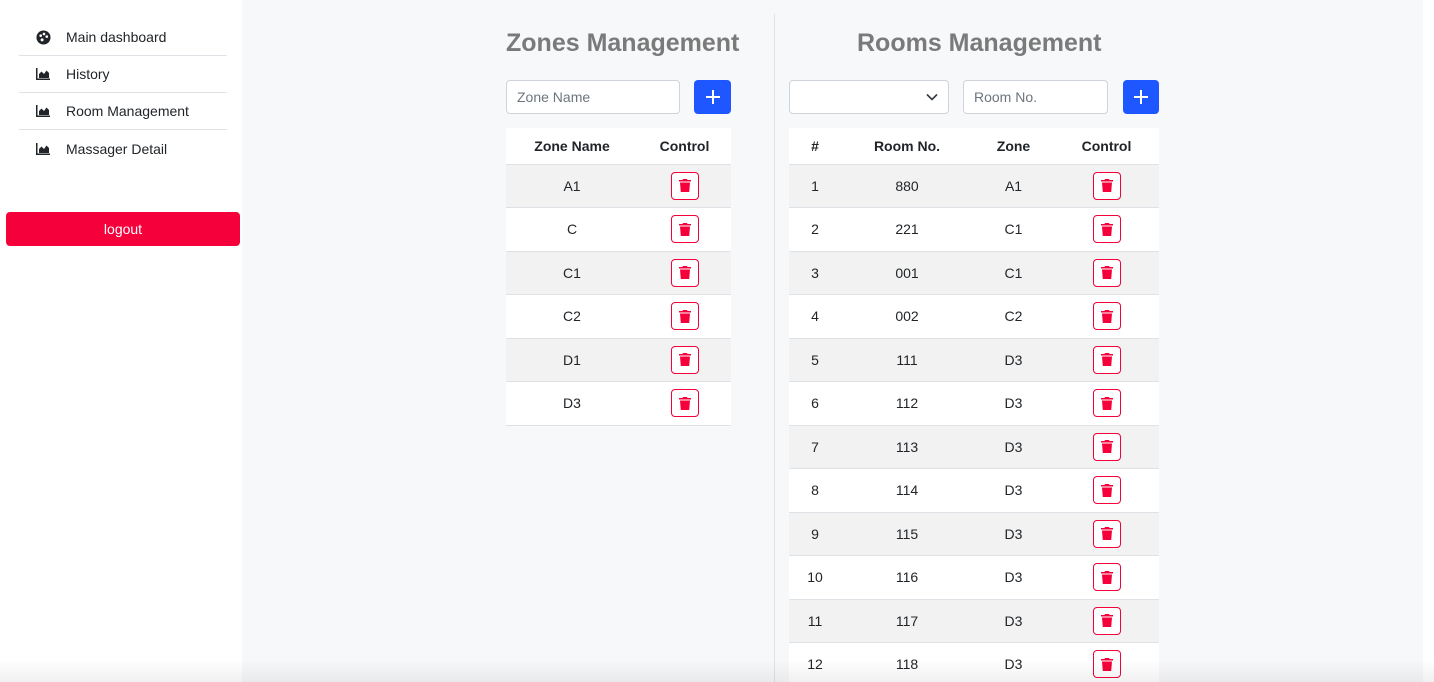 This screenshot has width=1434, height=682. I want to click on sidebar-item-main-dashboard: Main dashboard, so click(123, 37).